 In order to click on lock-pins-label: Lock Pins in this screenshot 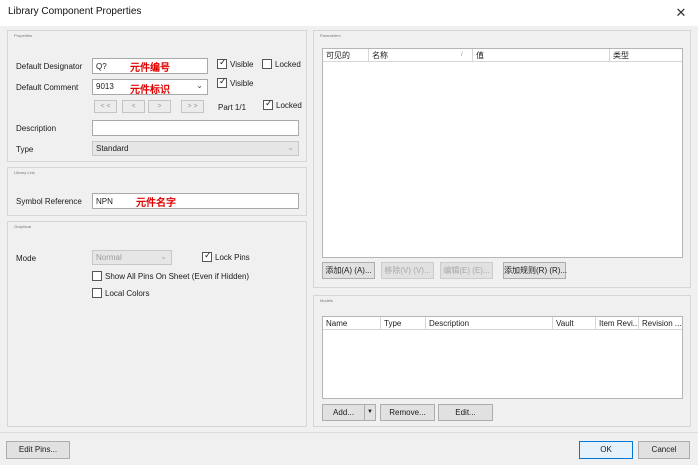, I will do `click(232, 257)`.